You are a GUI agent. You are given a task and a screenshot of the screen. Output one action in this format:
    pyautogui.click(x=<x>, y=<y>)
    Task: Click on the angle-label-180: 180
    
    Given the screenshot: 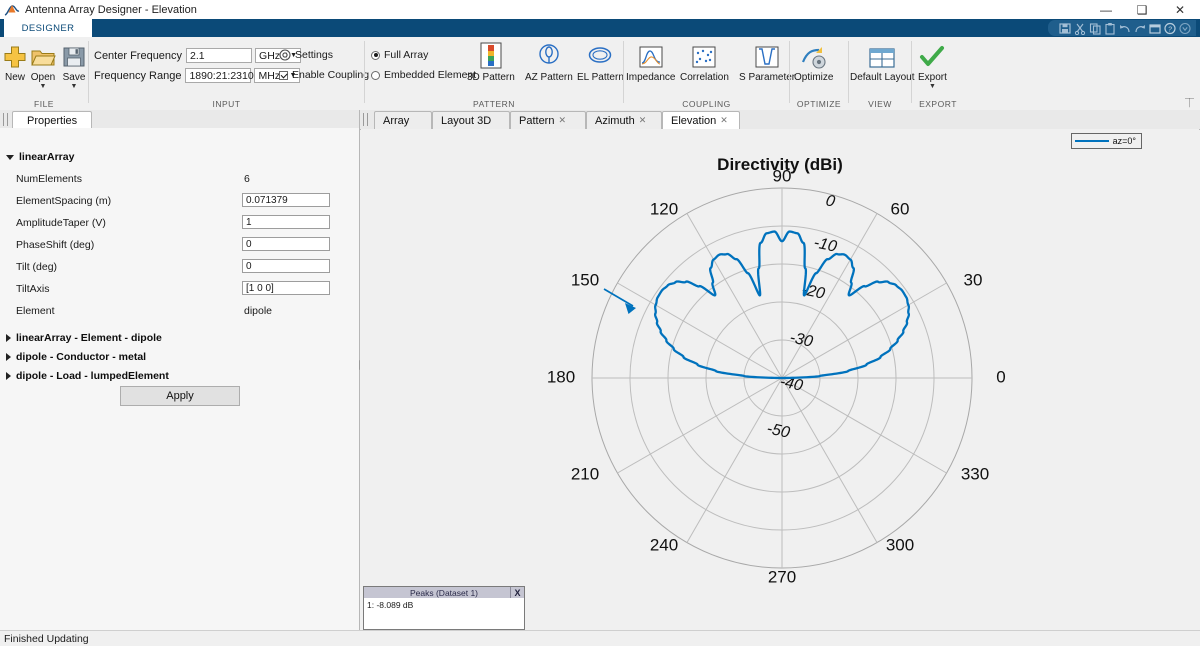 What is the action you would take?
    pyautogui.click(x=561, y=376)
    